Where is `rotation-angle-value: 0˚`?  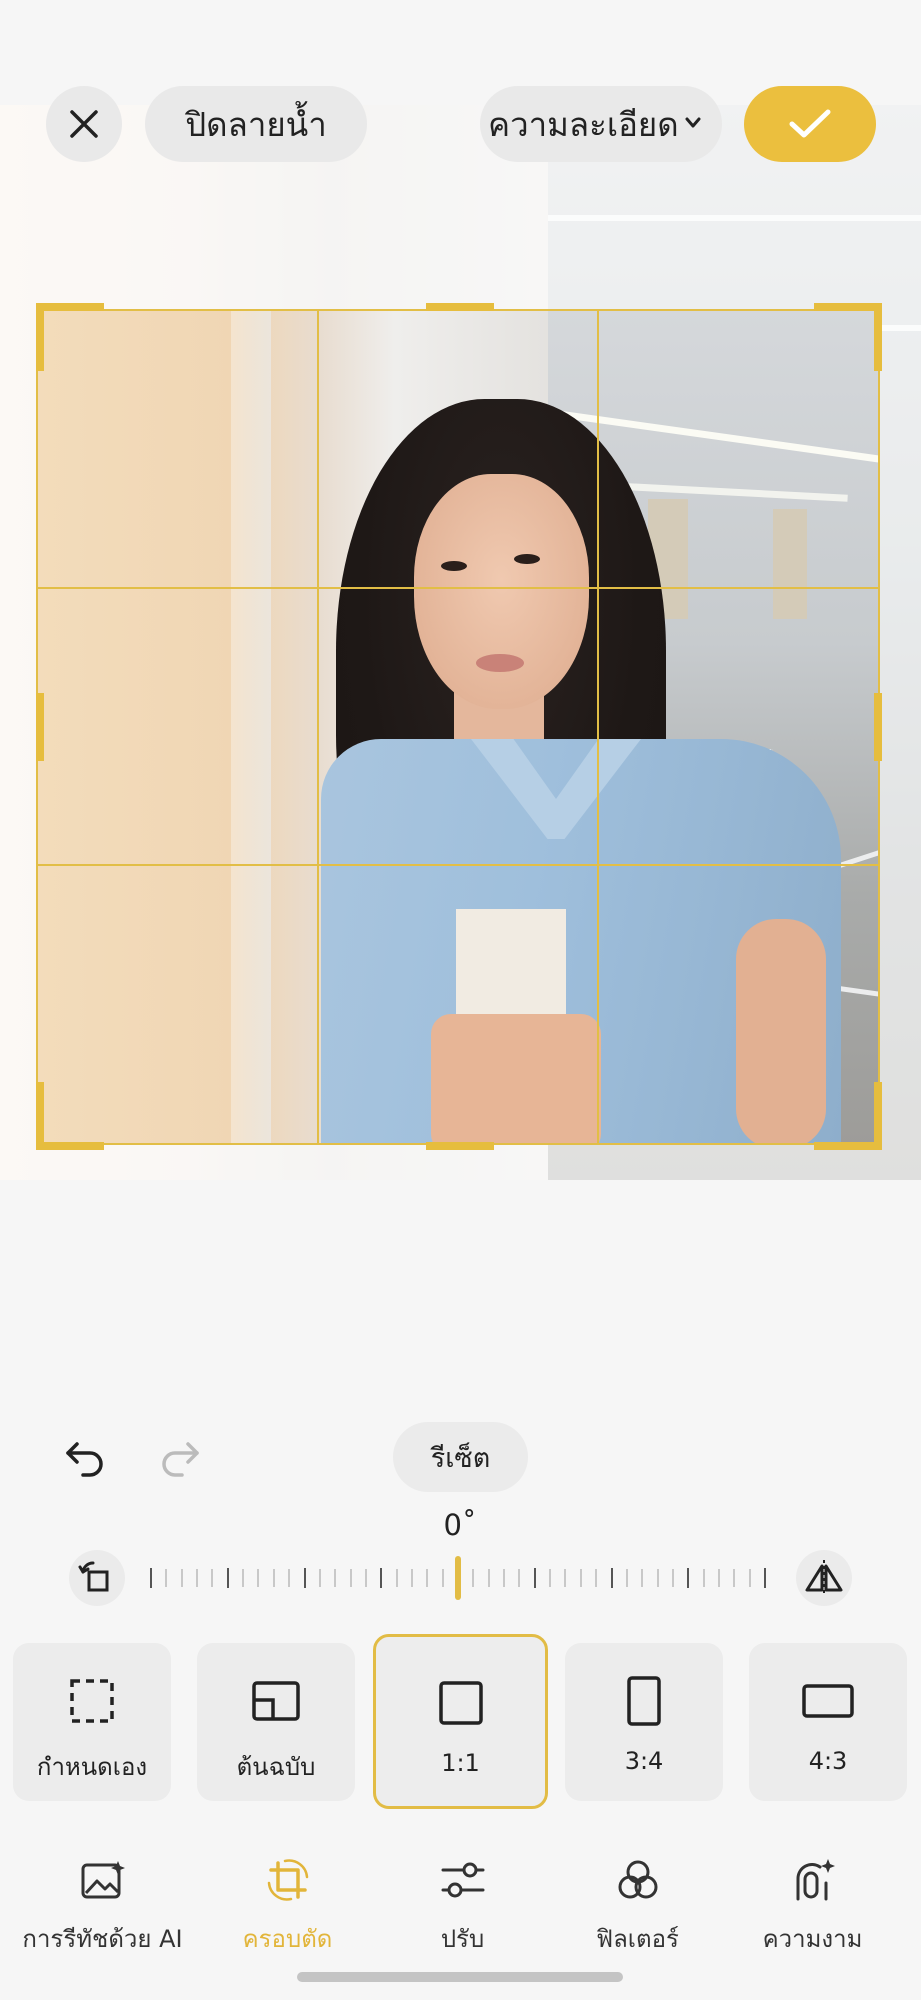 rotation-angle-value: 0˚ is located at coordinates (460, 1525).